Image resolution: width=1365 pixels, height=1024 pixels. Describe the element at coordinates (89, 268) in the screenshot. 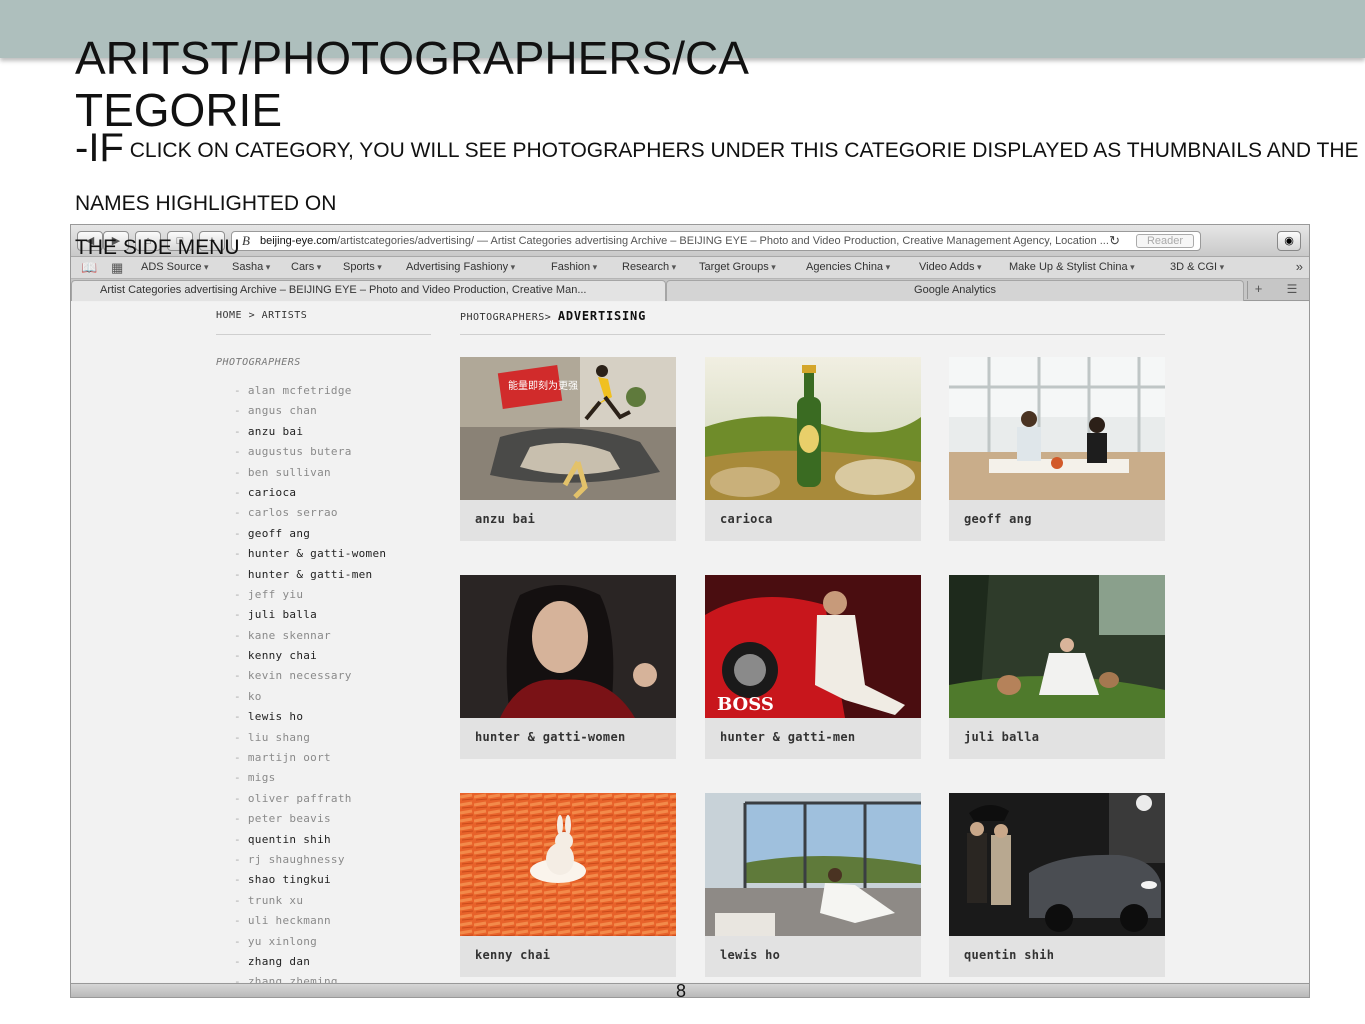

I see `reading-list-icon: 📖` at that location.